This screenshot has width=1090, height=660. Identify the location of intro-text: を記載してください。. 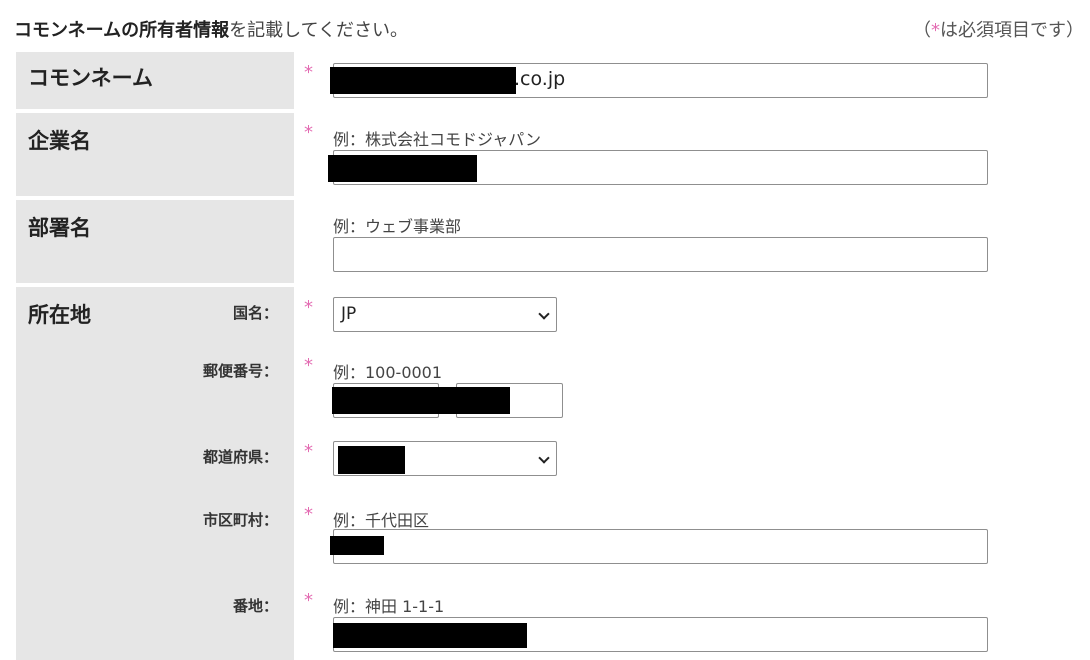
(319, 30).